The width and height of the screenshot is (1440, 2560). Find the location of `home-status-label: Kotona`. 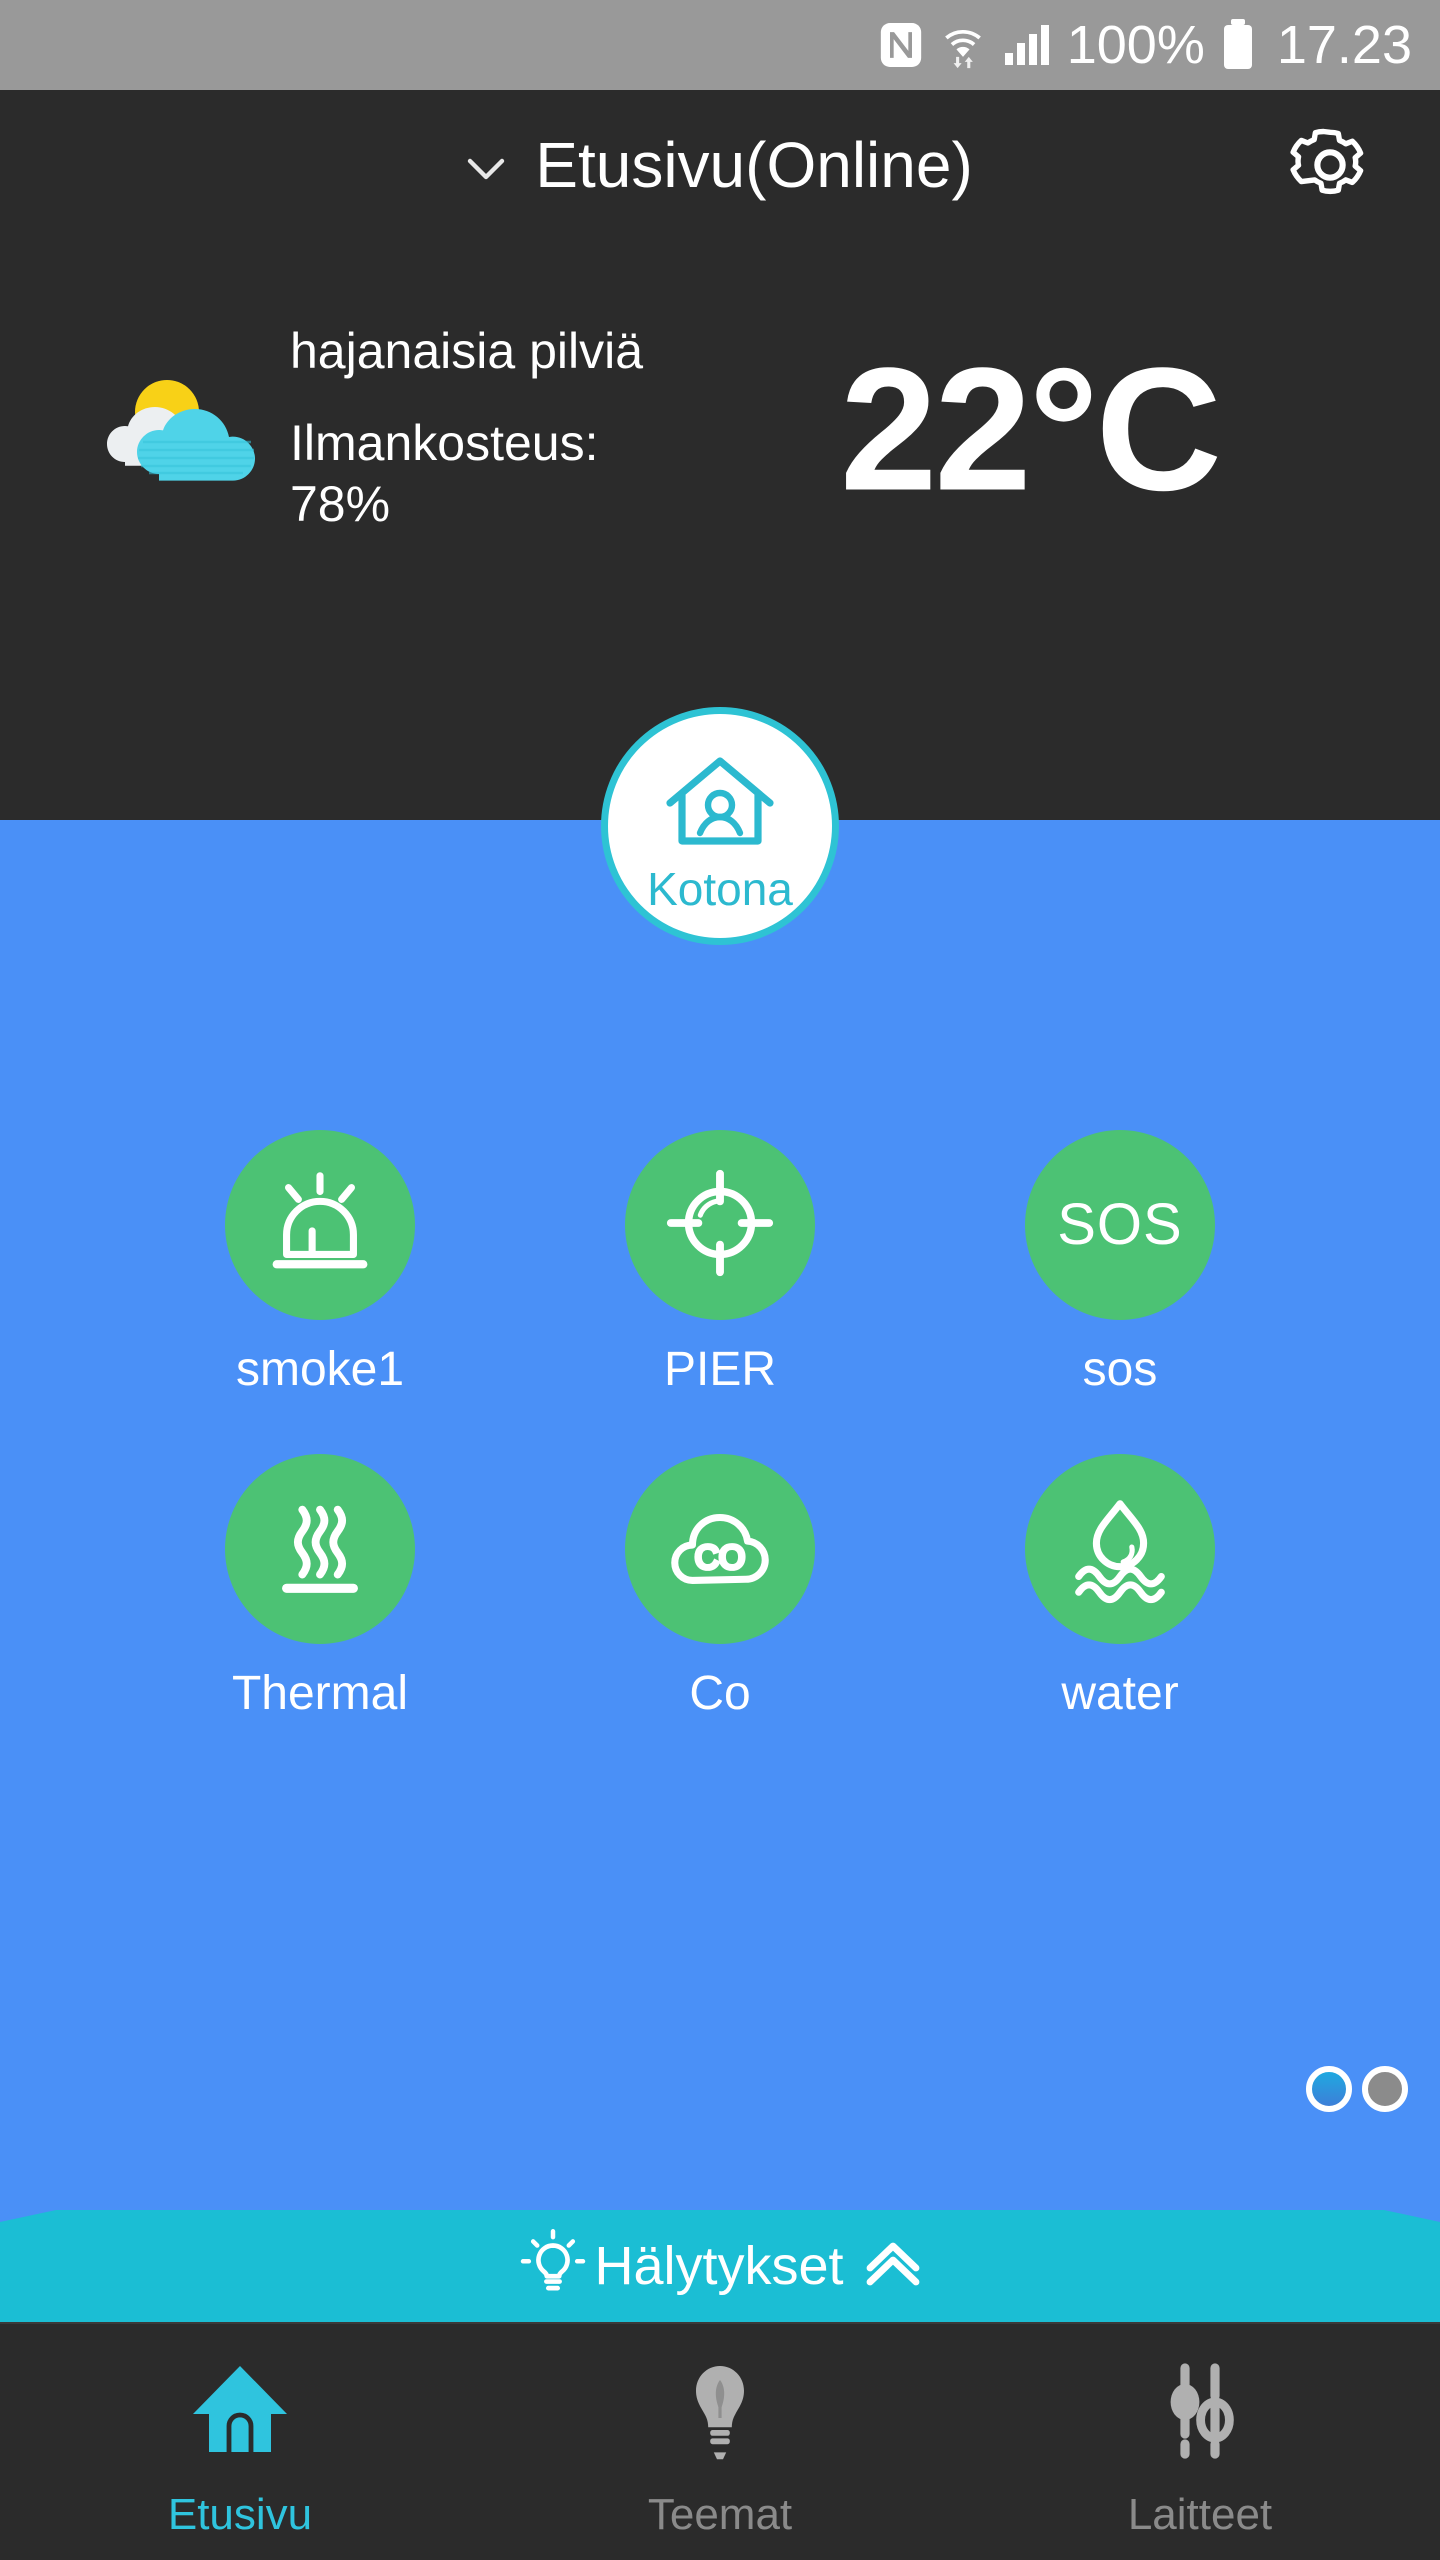

home-status-label: Kotona is located at coordinates (720, 888).